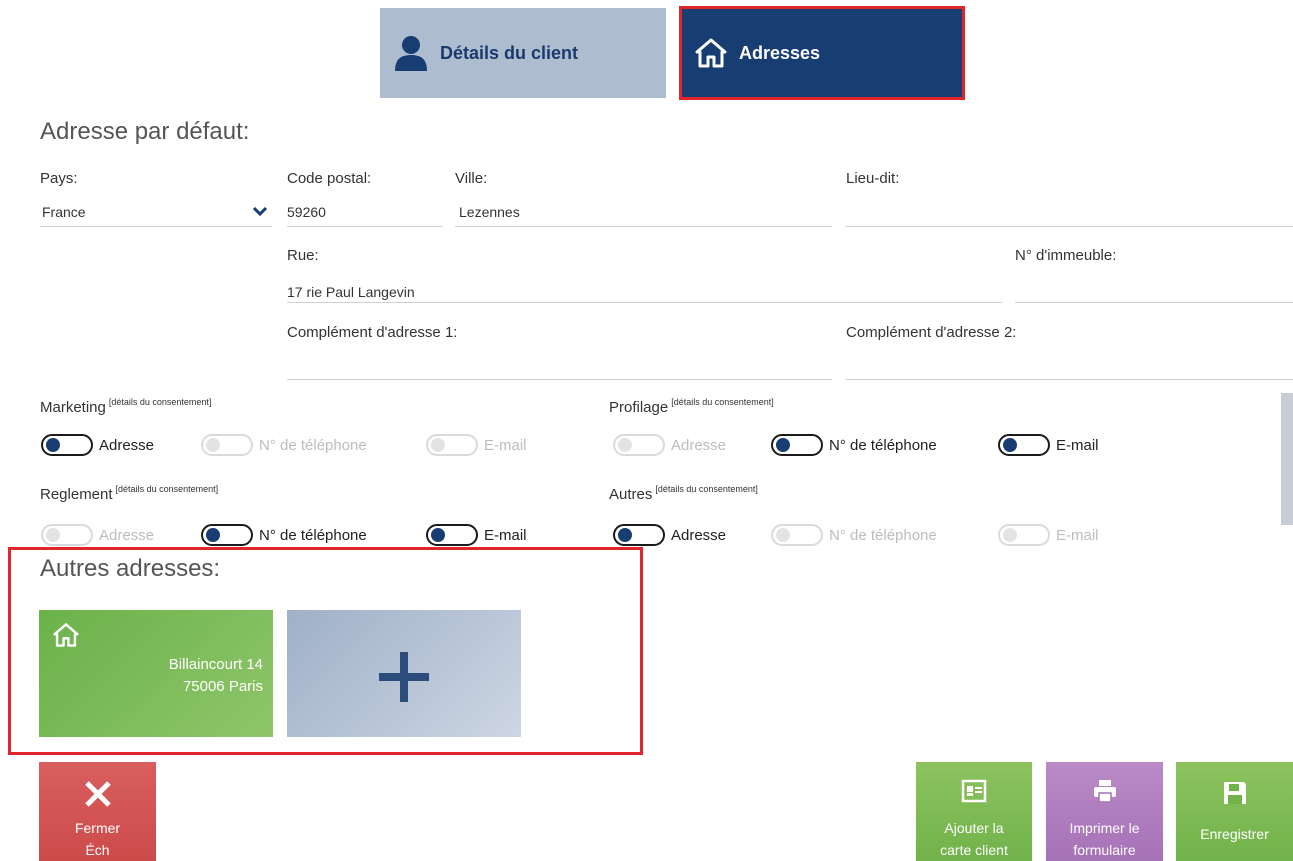  What do you see at coordinates (931, 332) in the screenshot?
I see `complement2-label: Complément d'adresse 2:` at bounding box center [931, 332].